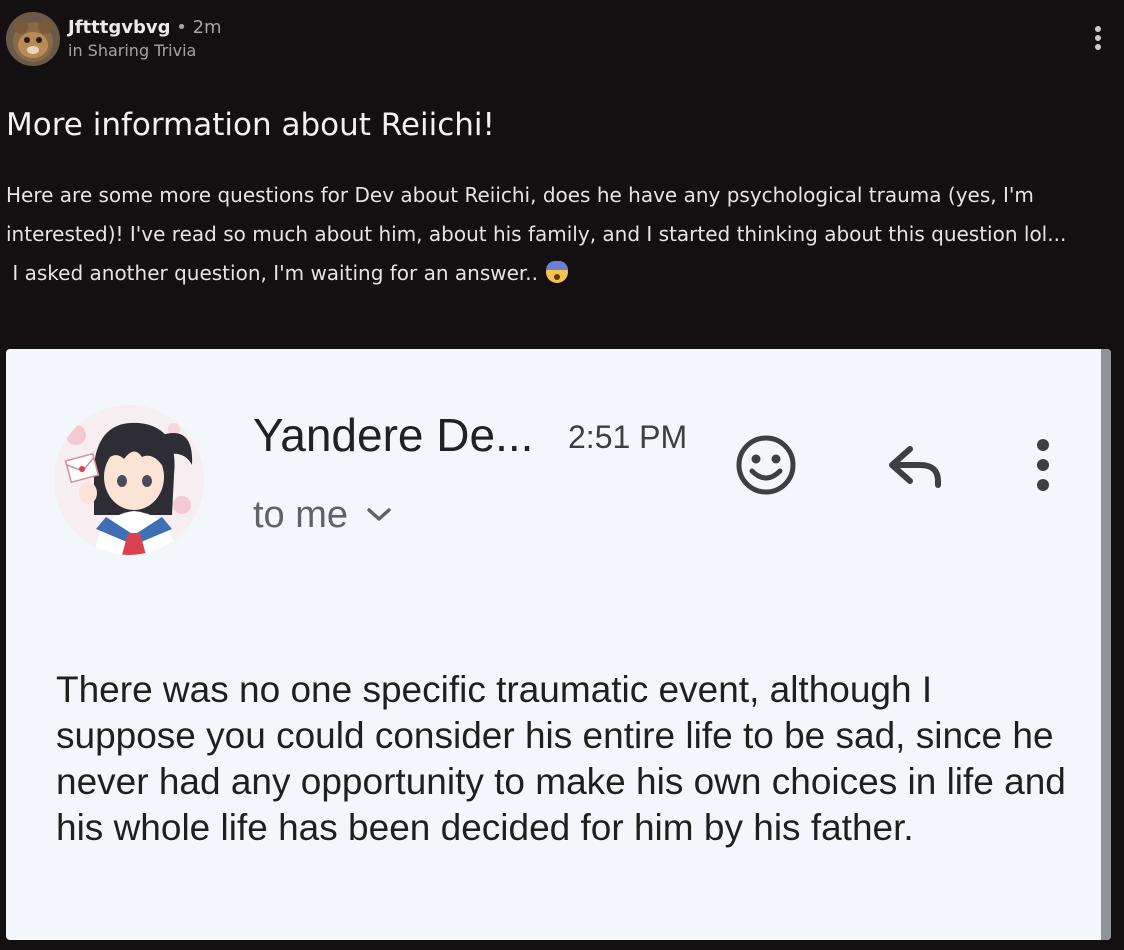 This screenshot has height=950, width=1124. I want to click on post-title: More information about Reiichi!, so click(250, 125).